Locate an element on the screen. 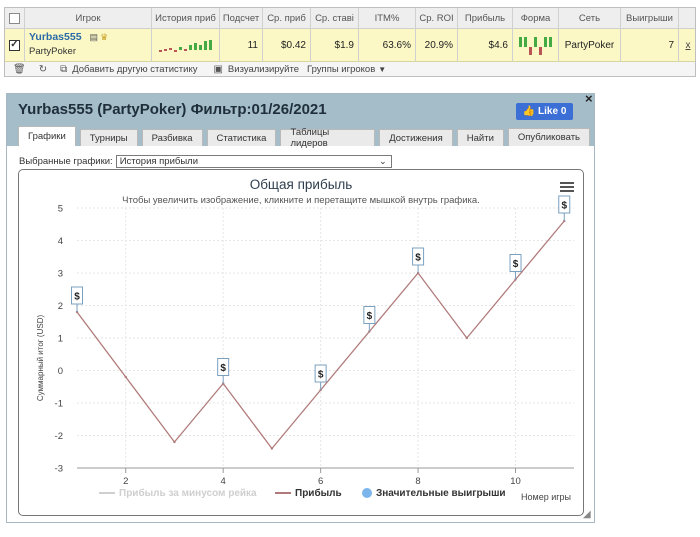  chart-title: Общая прибыль is located at coordinates (301, 184).